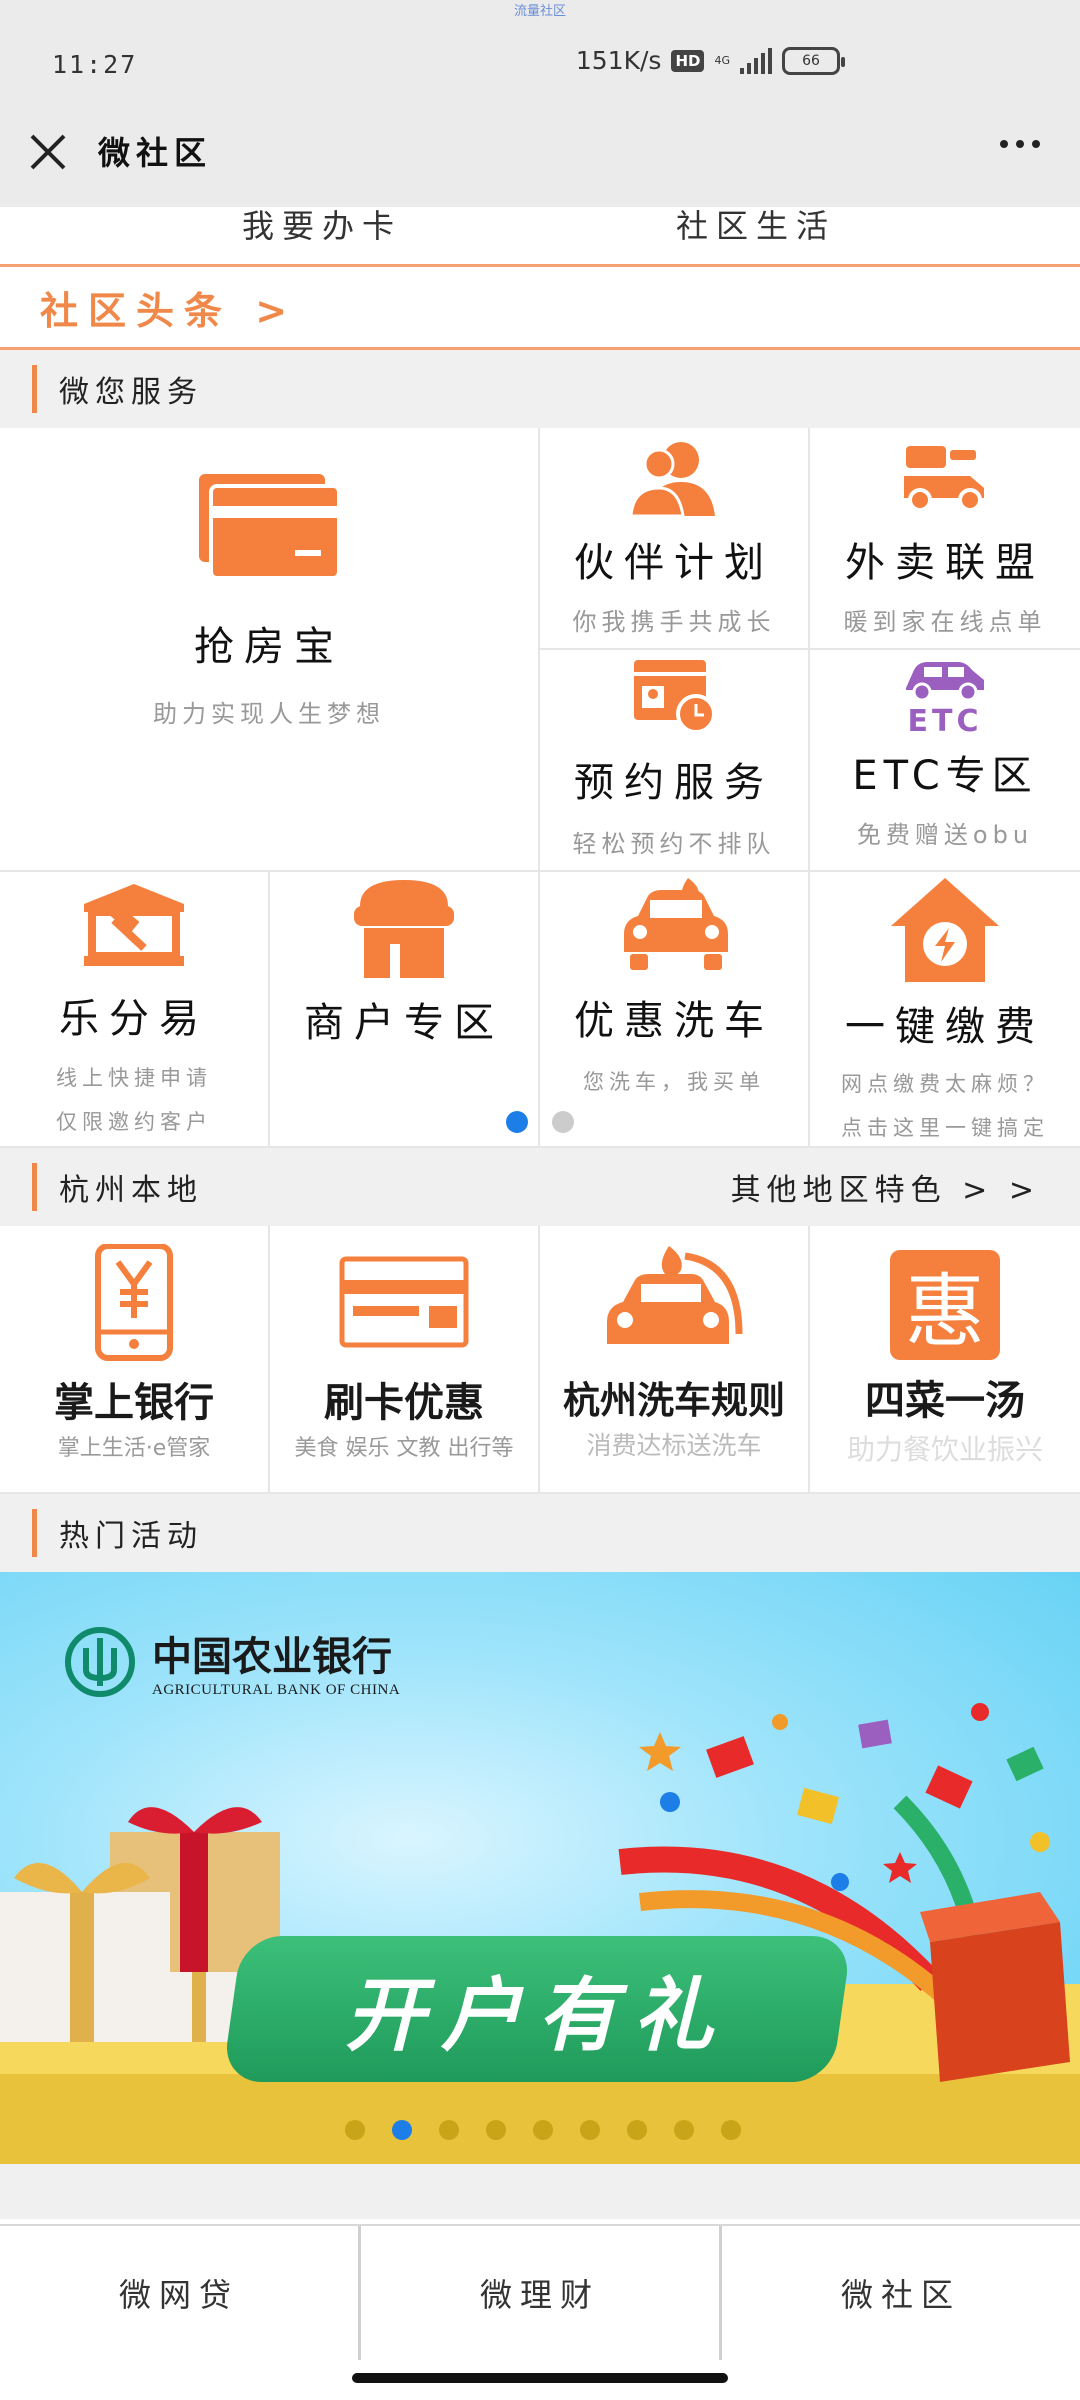  Describe the element at coordinates (540, 308) in the screenshot. I see `community-headlines-link: 社区头条 >` at that location.